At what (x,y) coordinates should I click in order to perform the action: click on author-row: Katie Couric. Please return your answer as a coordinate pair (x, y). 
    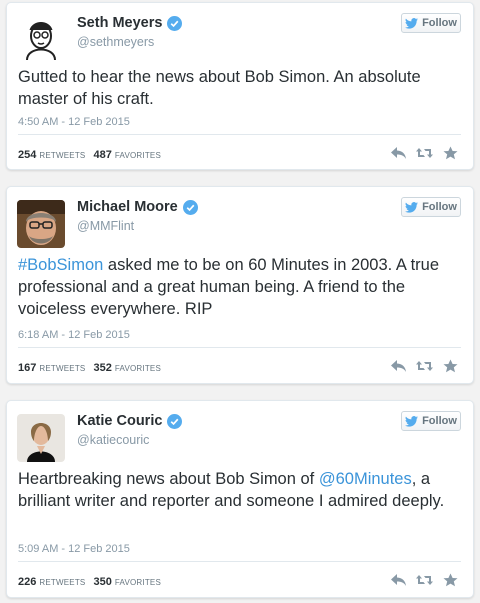
    Looking at the image, I should click on (130, 421).